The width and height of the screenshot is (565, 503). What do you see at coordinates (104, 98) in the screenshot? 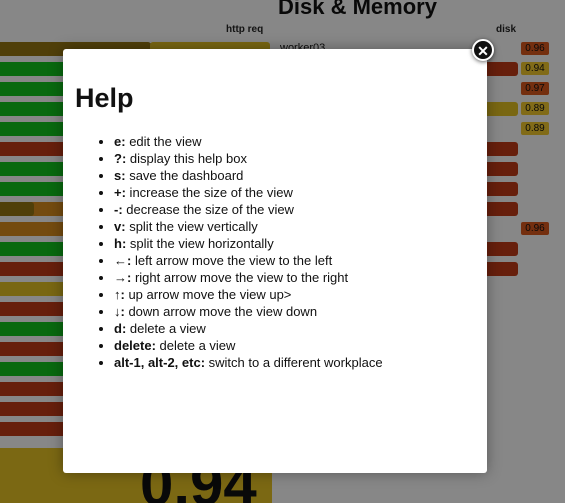
I see `help-title: Help` at bounding box center [104, 98].